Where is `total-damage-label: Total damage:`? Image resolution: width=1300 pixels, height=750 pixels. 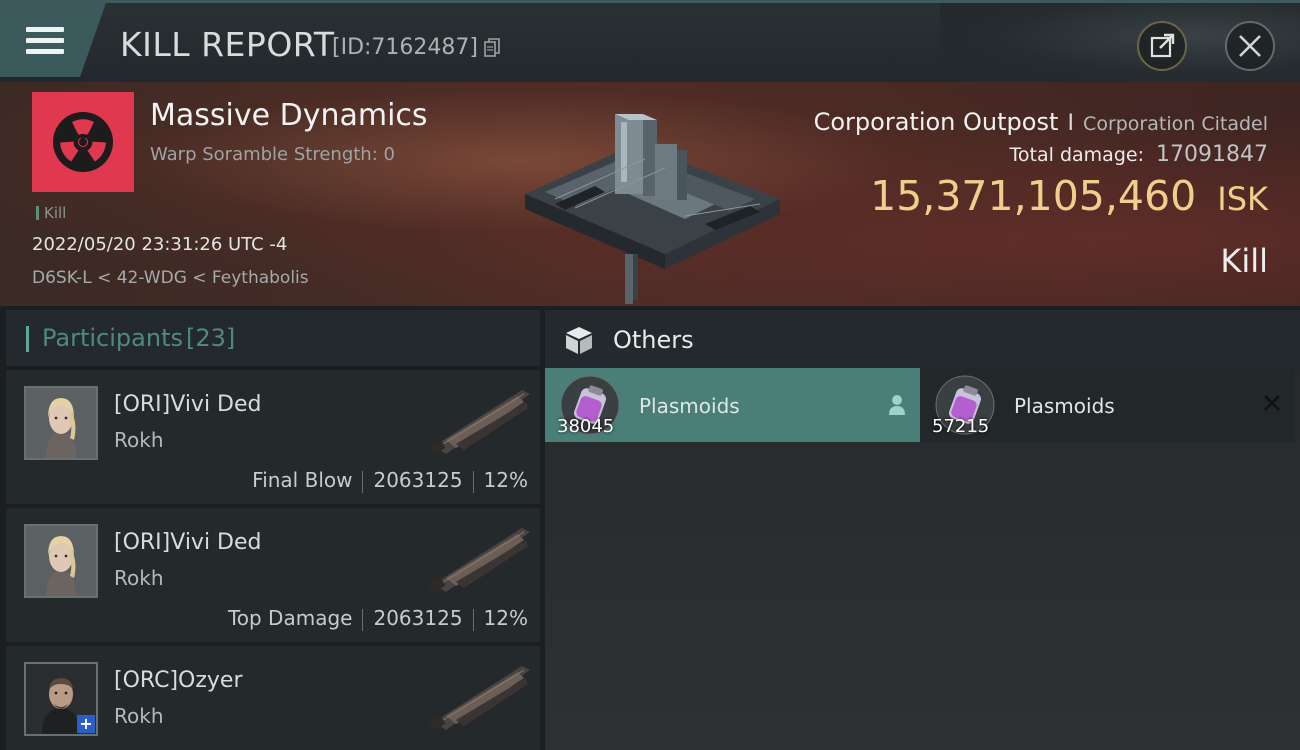 total-damage-label: Total damage: is located at coordinates (1076, 155).